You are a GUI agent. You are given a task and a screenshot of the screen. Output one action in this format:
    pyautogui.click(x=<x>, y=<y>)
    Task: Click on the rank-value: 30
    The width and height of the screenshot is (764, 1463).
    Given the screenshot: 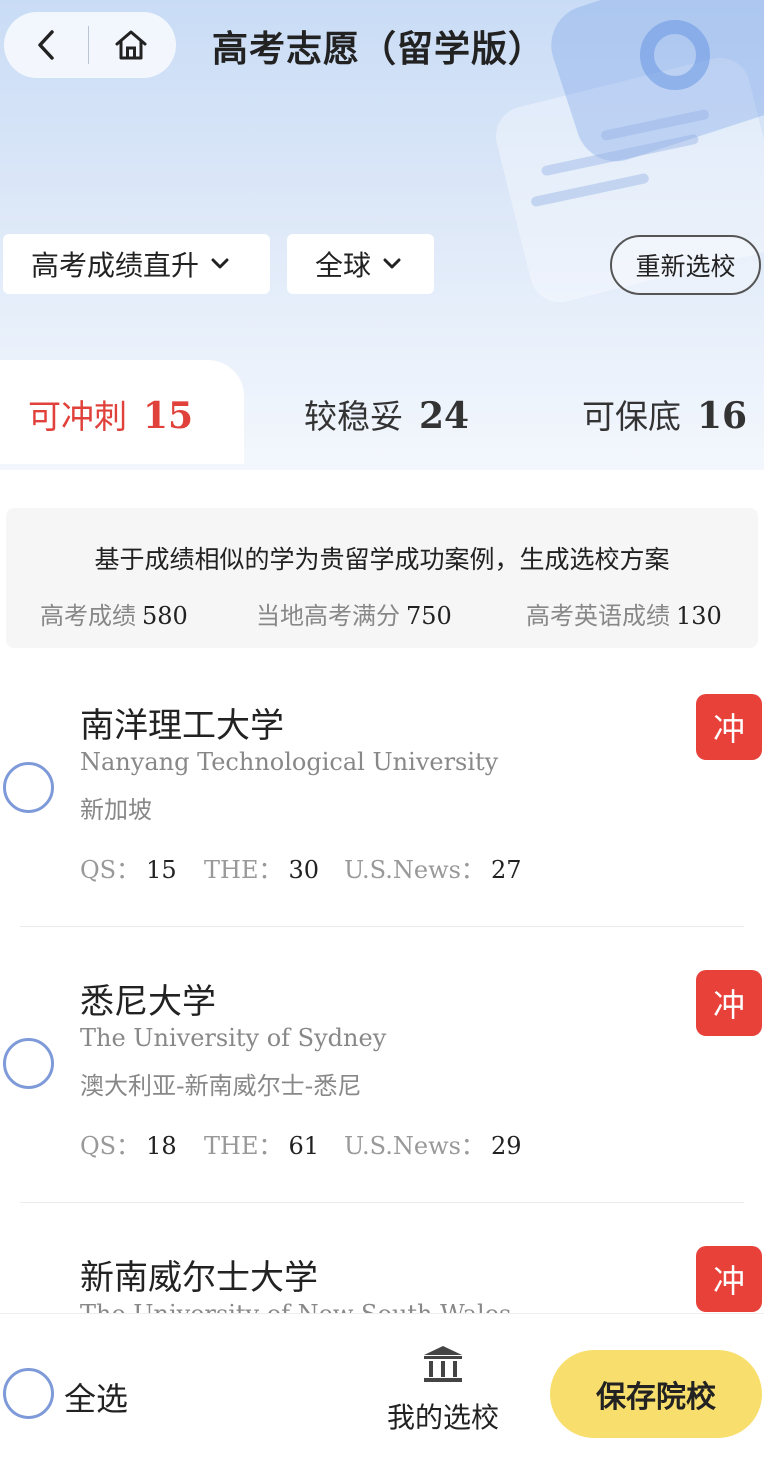 What is the action you would take?
    pyautogui.click(x=304, y=870)
    